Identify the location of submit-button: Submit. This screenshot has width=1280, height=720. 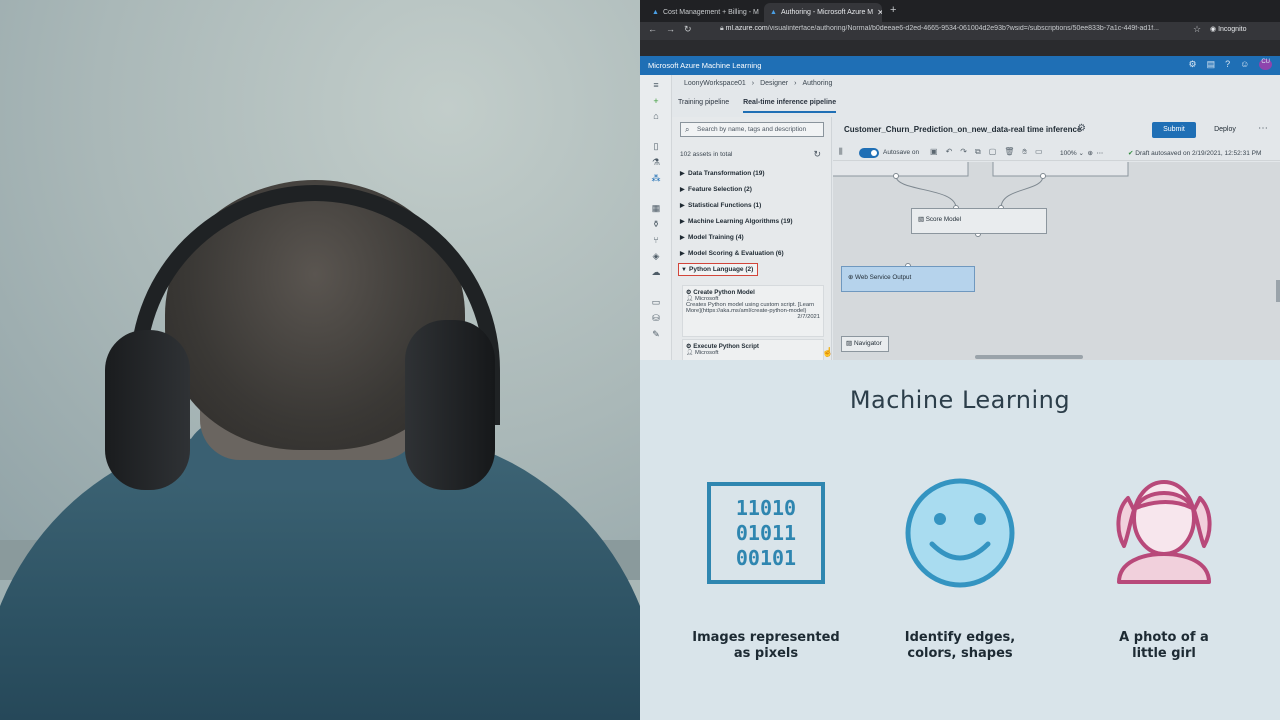
(1174, 130).